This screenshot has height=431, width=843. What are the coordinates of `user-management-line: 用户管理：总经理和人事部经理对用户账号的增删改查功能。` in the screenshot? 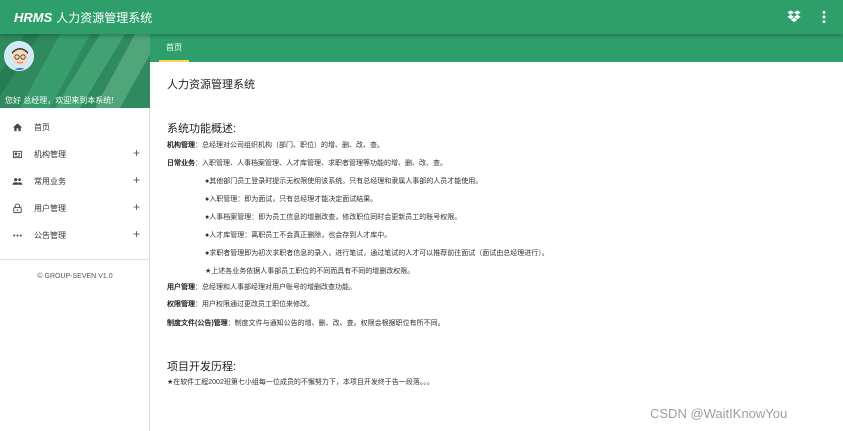 It's located at (261, 287).